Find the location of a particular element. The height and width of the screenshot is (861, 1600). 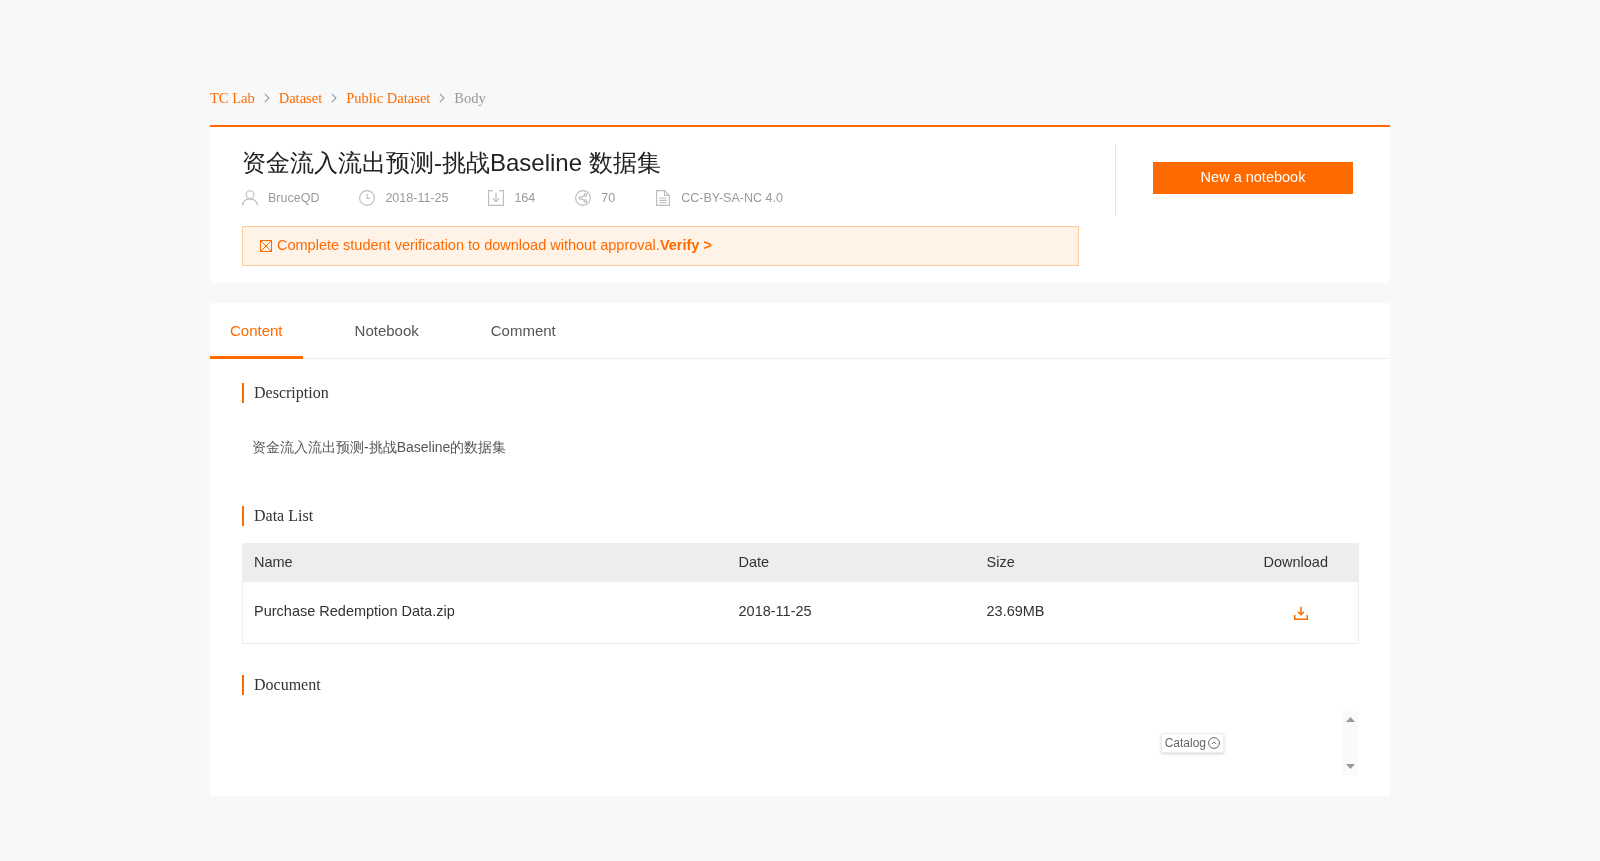

chevron-up-circle-icon is located at coordinates (1214, 743).